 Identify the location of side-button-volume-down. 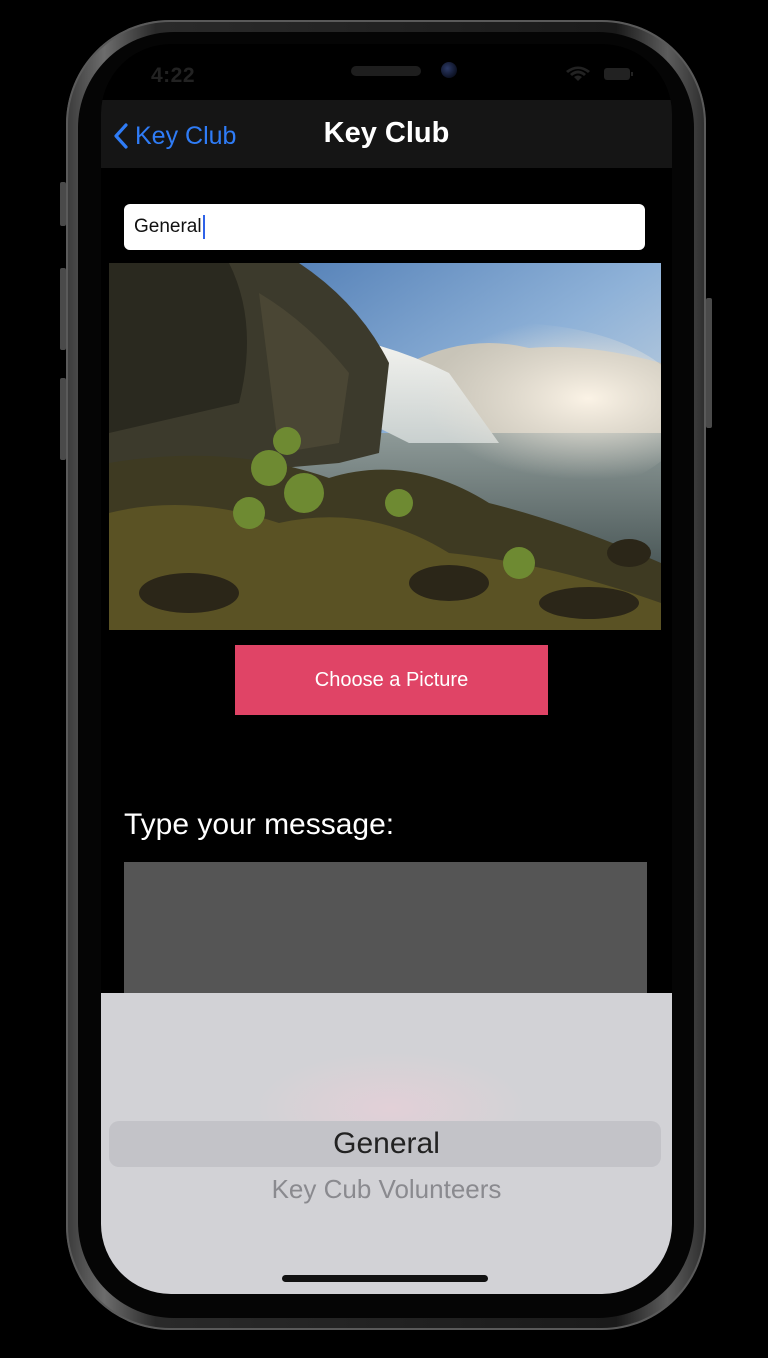
(63, 419).